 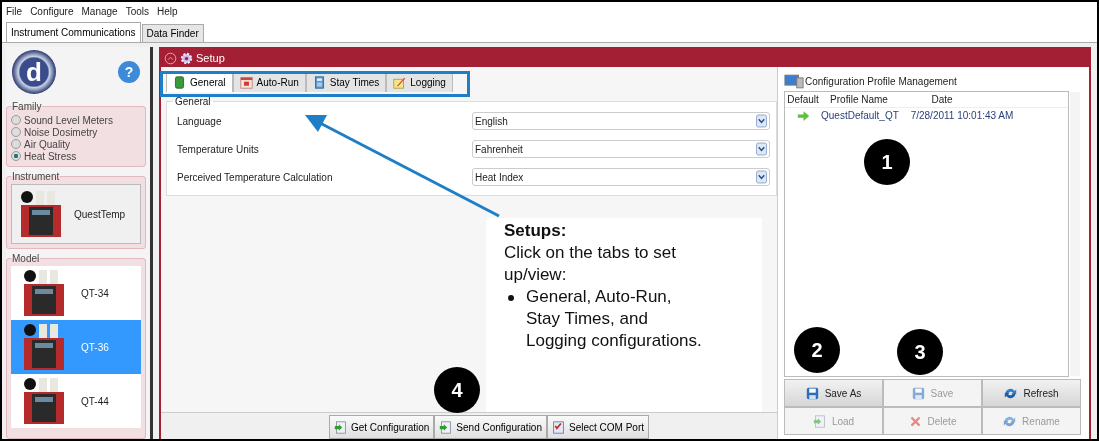 What do you see at coordinates (590, 264) in the screenshot?
I see `callout-text: Click on the tabs to set up/view:` at bounding box center [590, 264].